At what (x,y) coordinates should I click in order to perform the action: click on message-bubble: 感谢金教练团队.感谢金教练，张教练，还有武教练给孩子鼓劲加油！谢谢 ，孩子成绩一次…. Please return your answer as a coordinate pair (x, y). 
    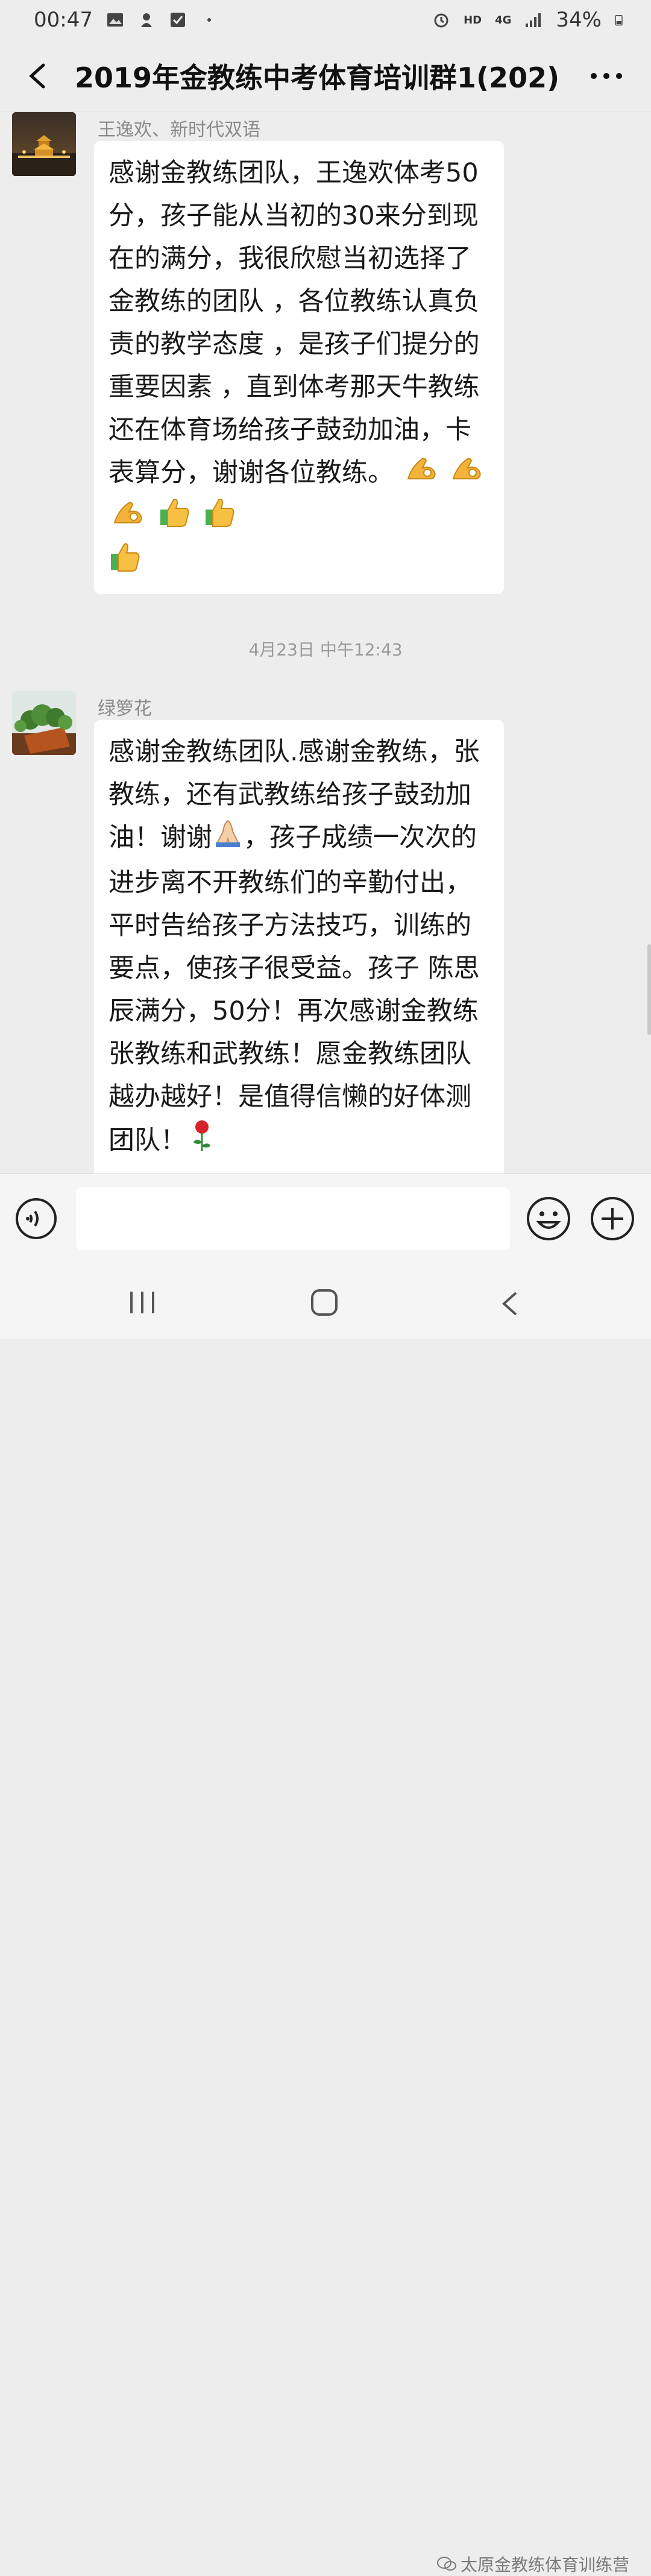
    Looking at the image, I should click on (299, 946).